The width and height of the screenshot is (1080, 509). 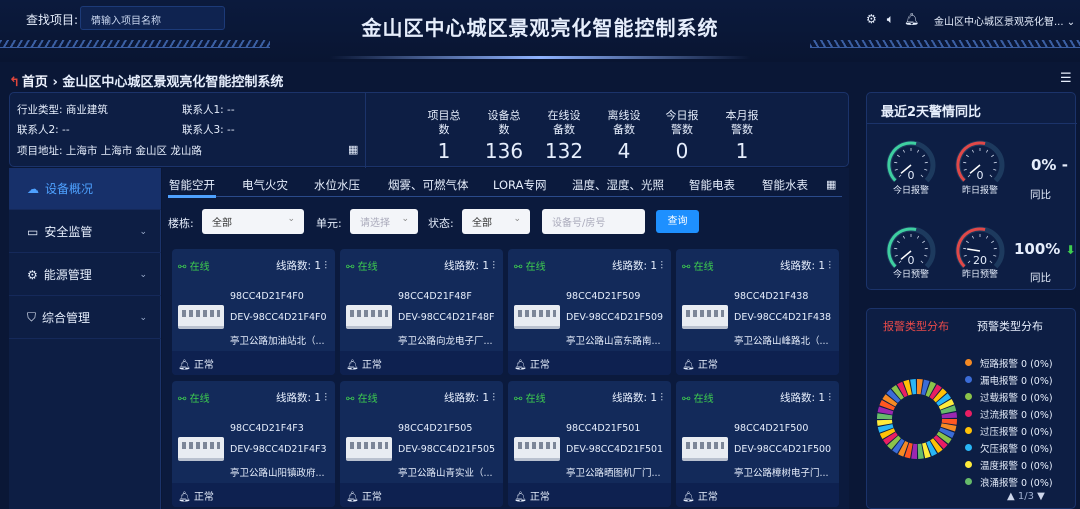 I want to click on contact-2: 联系人2: --, so click(x=43, y=130).